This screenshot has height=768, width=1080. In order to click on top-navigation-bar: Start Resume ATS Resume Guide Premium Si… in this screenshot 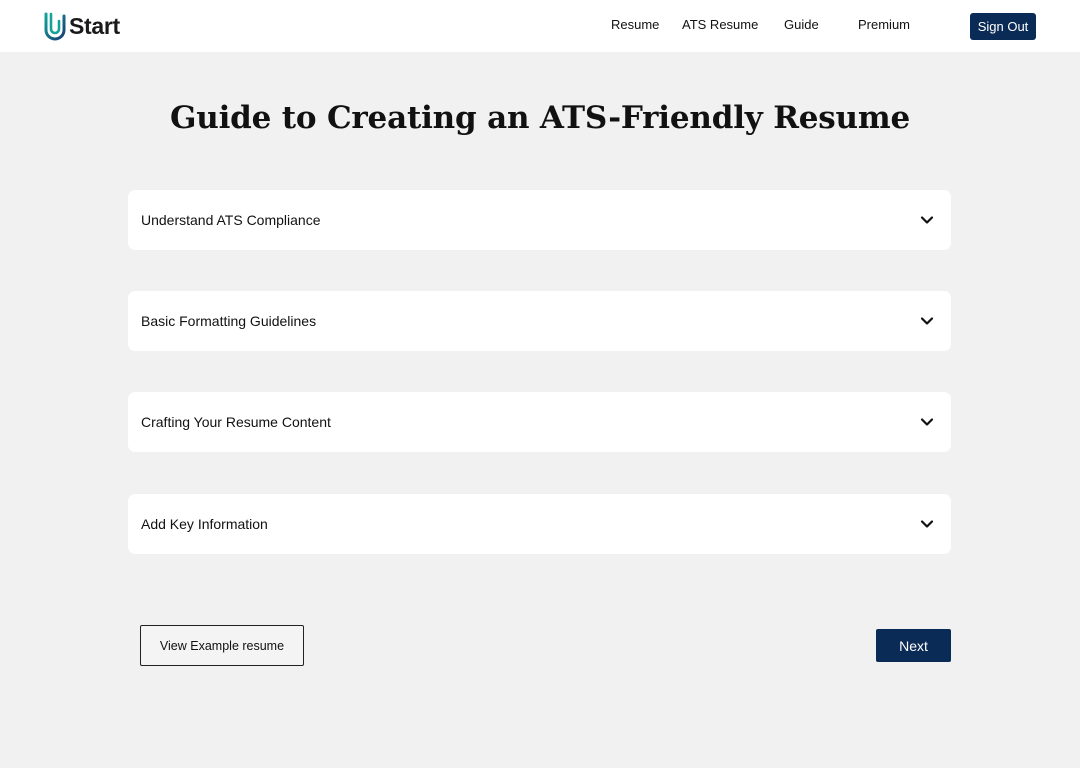, I will do `click(540, 26)`.